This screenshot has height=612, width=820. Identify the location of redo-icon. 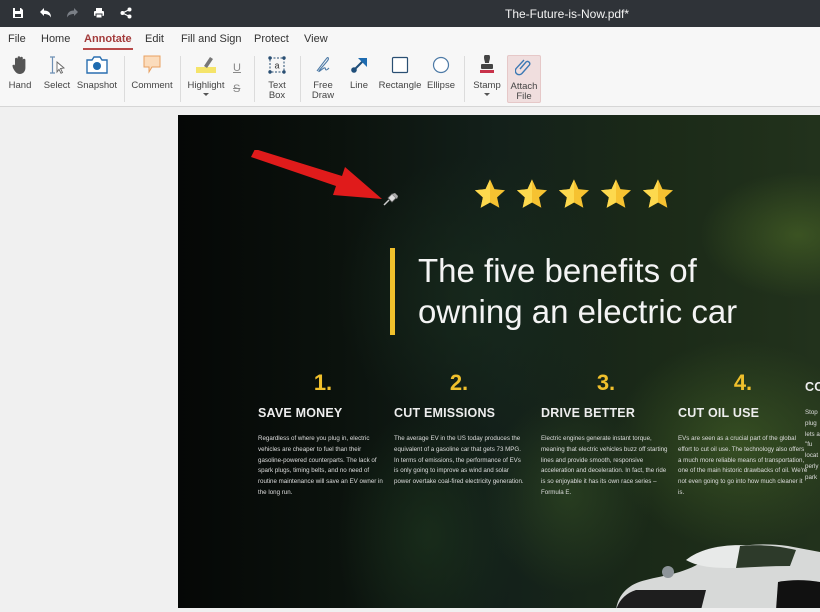
(72, 13).